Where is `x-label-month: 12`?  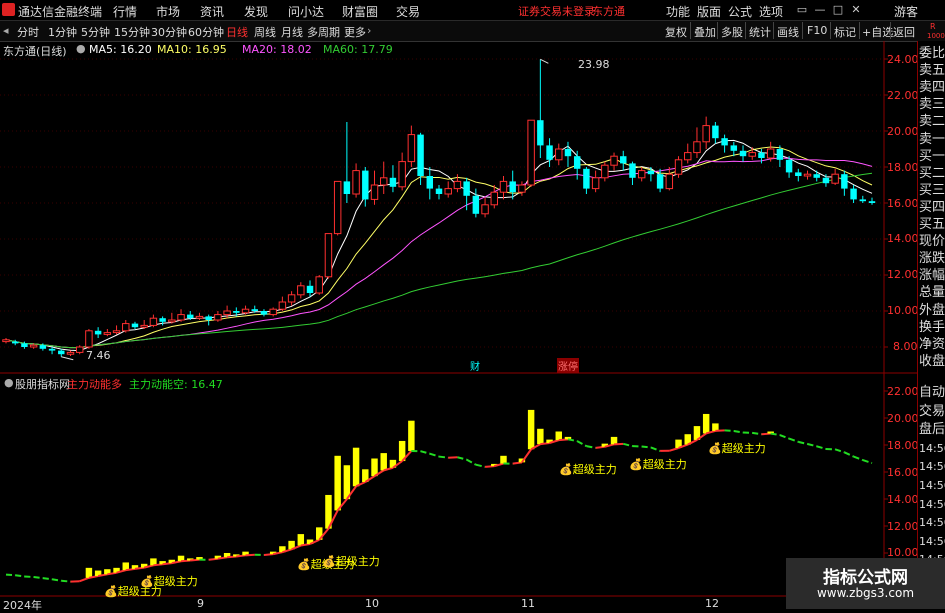 x-label-month: 12 is located at coordinates (712, 603).